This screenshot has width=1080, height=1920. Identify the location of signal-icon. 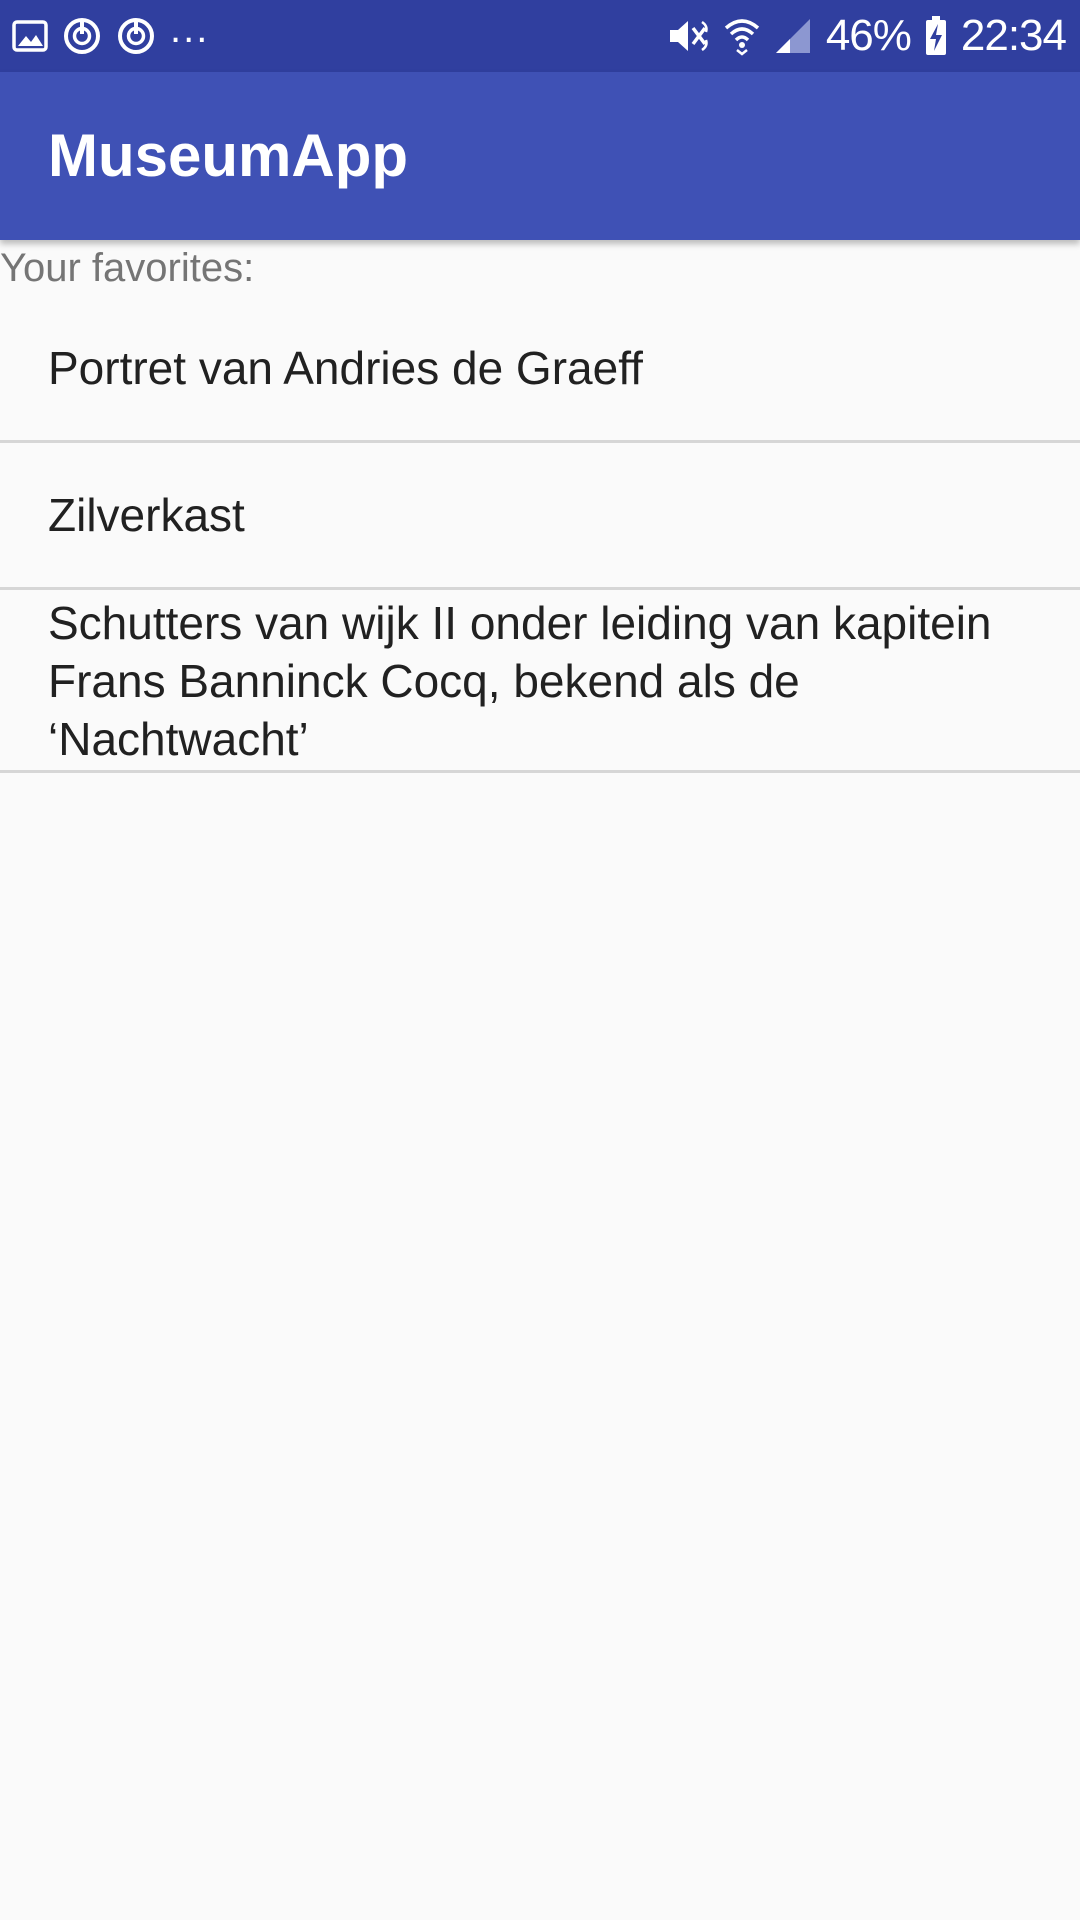
(793, 36).